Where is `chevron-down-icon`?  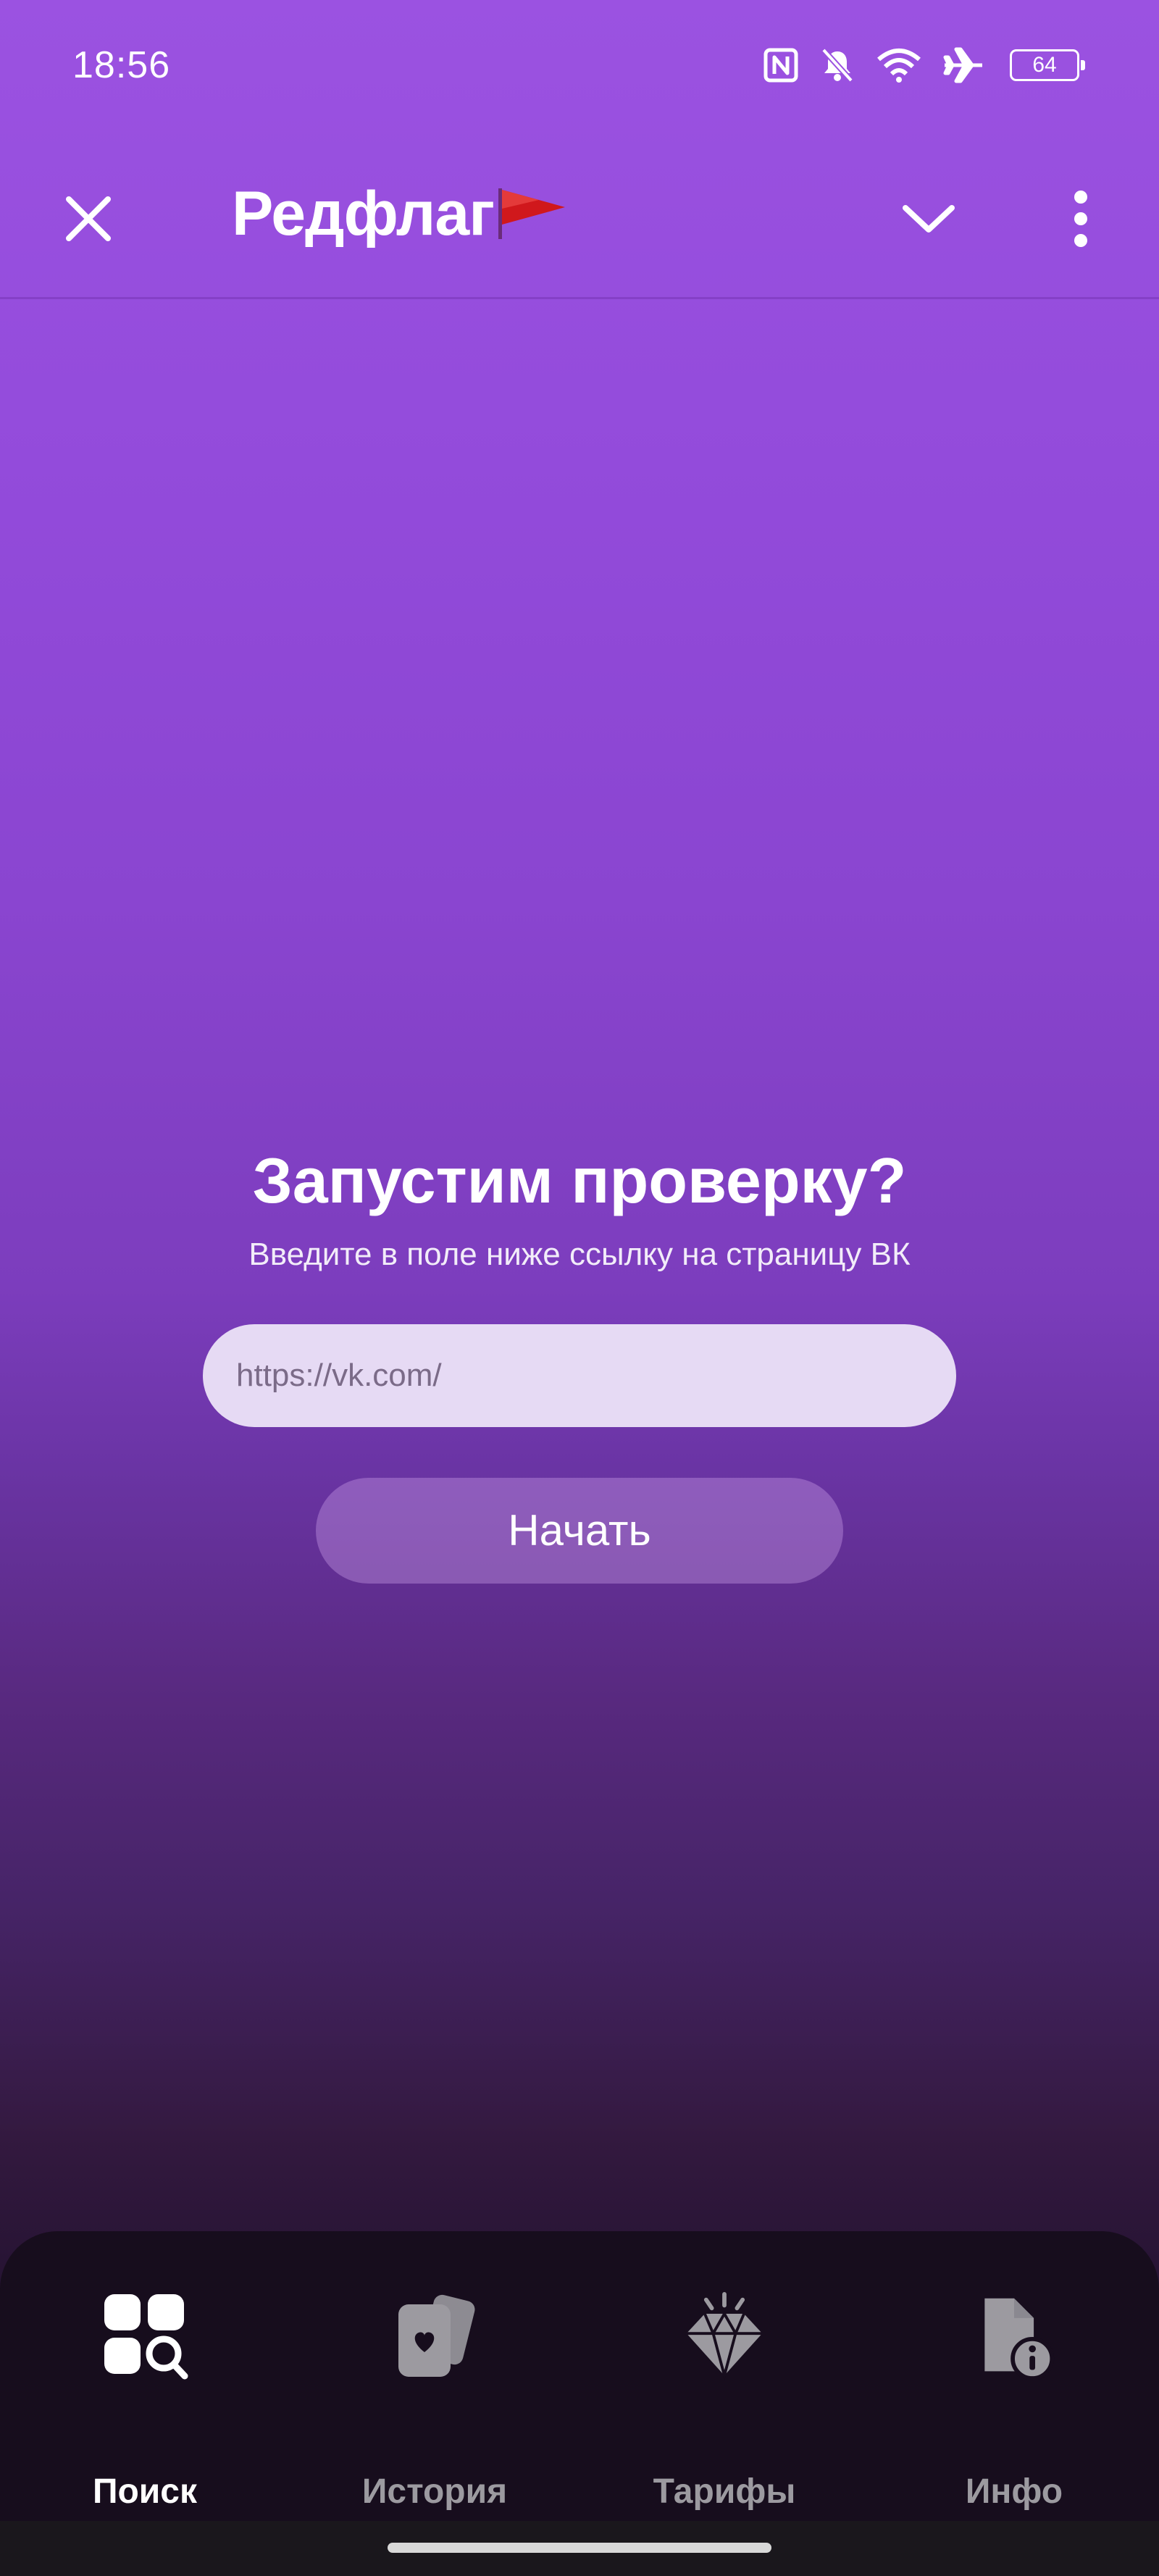 chevron-down-icon is located at coordinates (929, 219).